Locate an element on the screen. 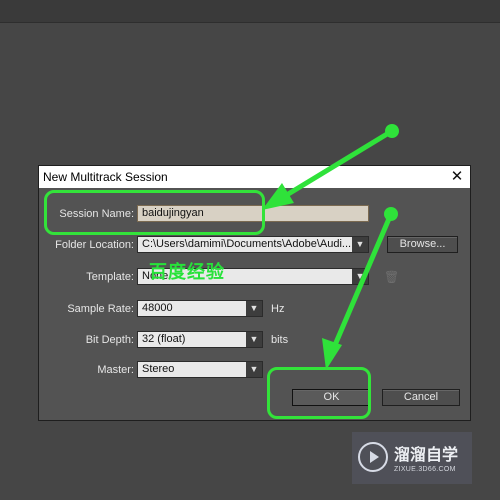  watermark-title: 溜溜自学 is located at coordinates (426, 455).